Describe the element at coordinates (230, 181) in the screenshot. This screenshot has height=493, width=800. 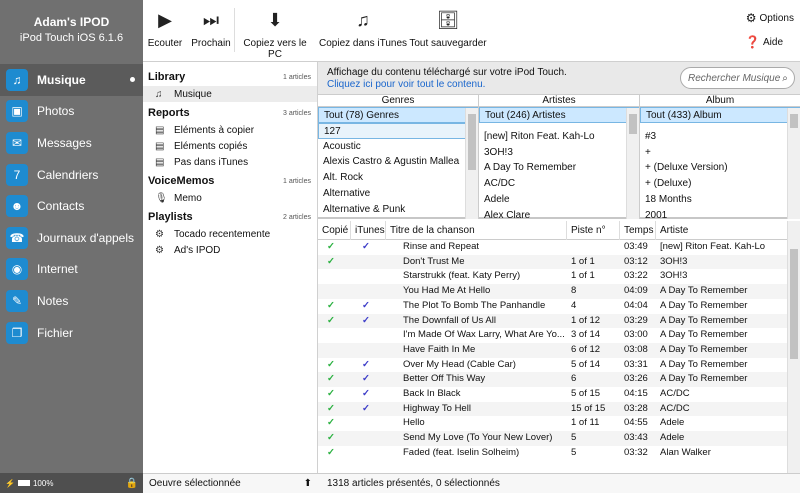
I see `library-section-voicememos: VoiceMemos 1 articles` at that location.